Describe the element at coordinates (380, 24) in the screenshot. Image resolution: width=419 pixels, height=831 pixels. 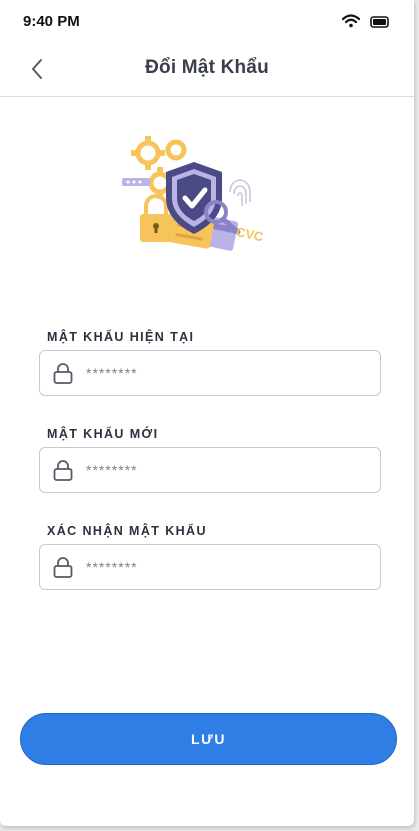
I see `battery-icon` at that location.